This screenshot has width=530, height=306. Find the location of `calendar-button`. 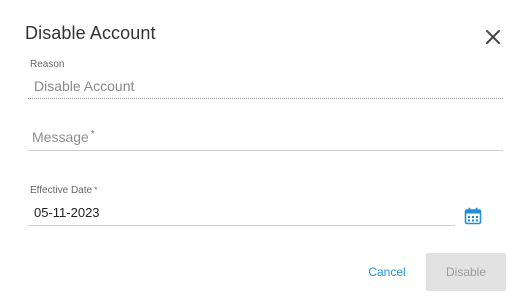

calendar-button is located at coordinates (473, 216).